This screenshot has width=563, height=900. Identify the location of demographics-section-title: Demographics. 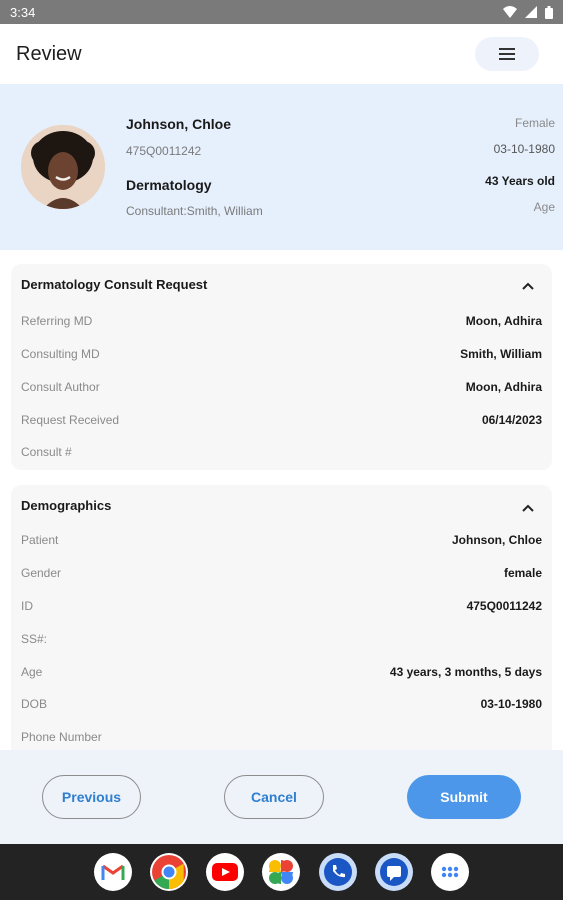
(66, 505).